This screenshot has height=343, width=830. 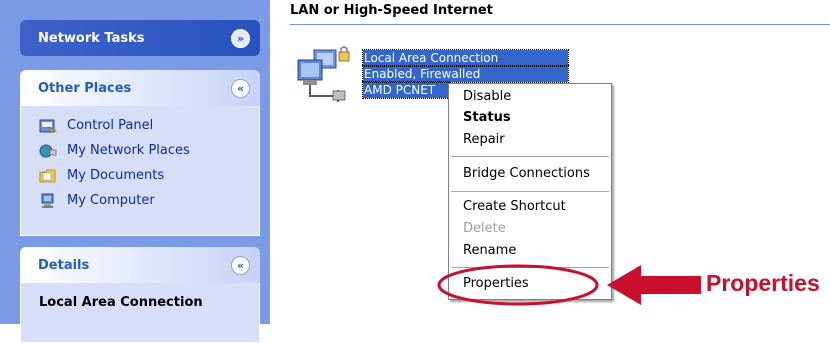 I want to click on computer-icon, so click(x=47, y=200).